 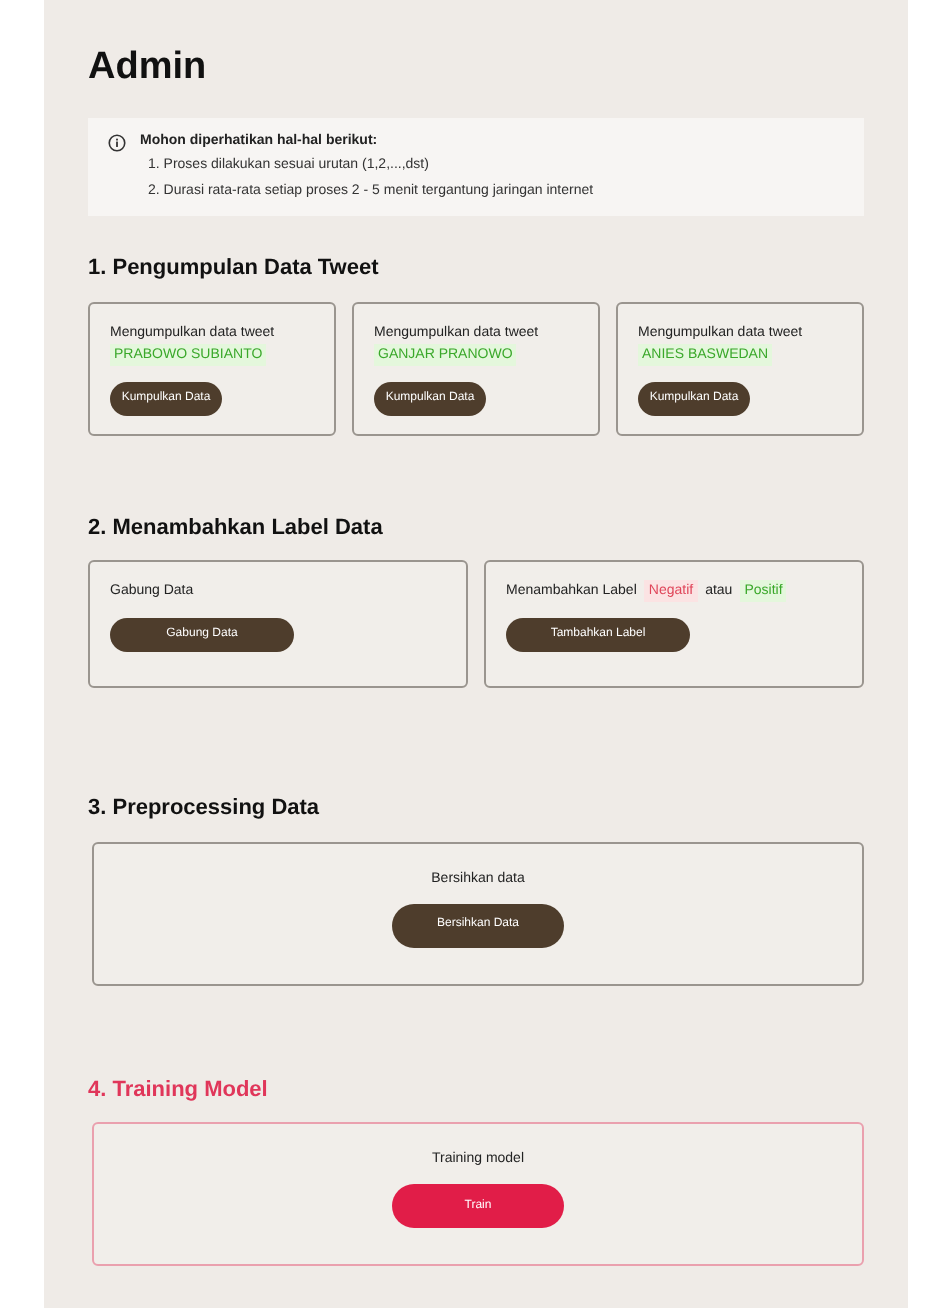 I want to click on section-heading: 1. Pengumpulan Data Tweet, so click(x=234, y=269).